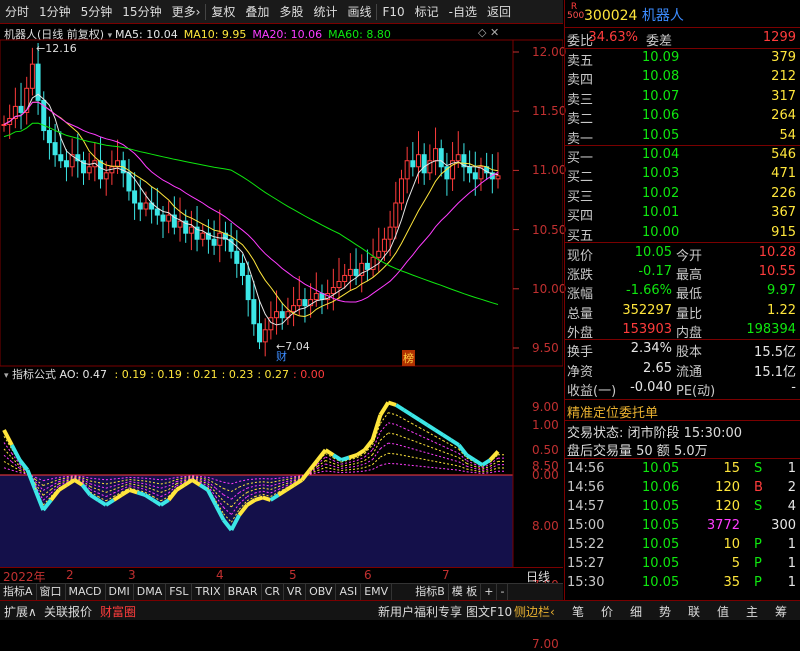  I want to click on toolbar-item: 画线, so click(359, 12).